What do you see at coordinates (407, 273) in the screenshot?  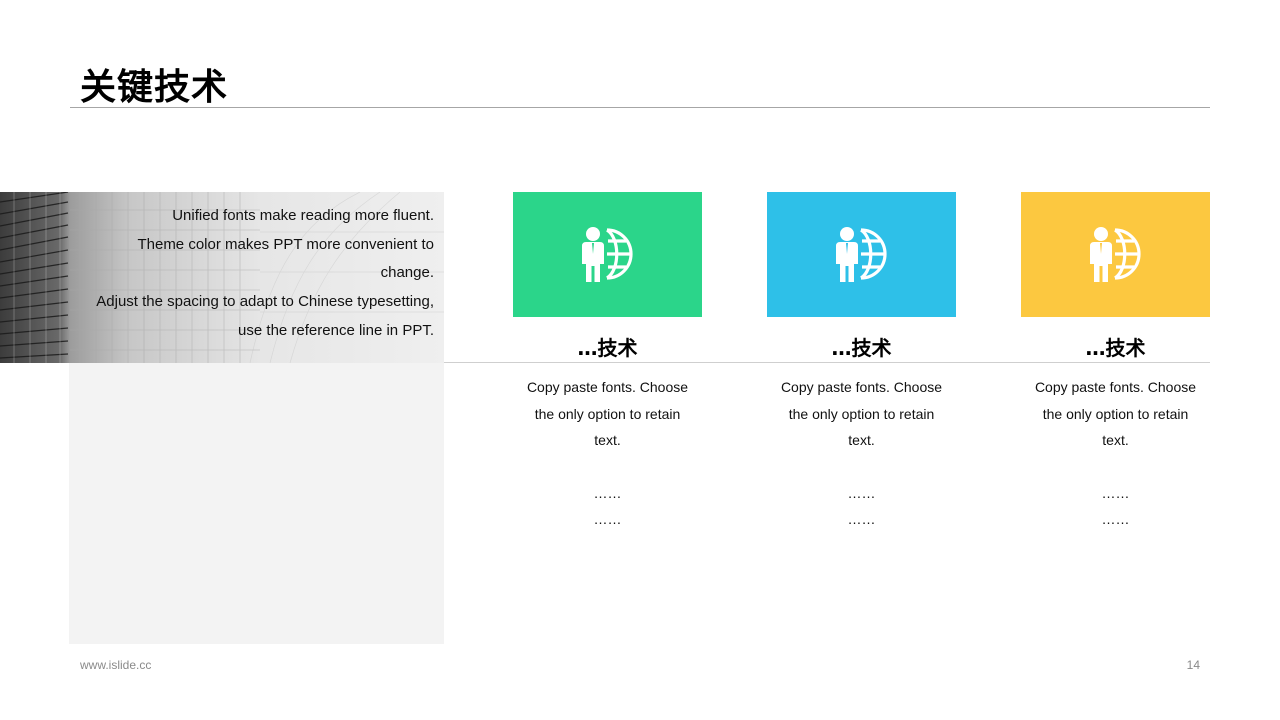 I see `left-panel-line: change.` at bounding box center [407, 273].